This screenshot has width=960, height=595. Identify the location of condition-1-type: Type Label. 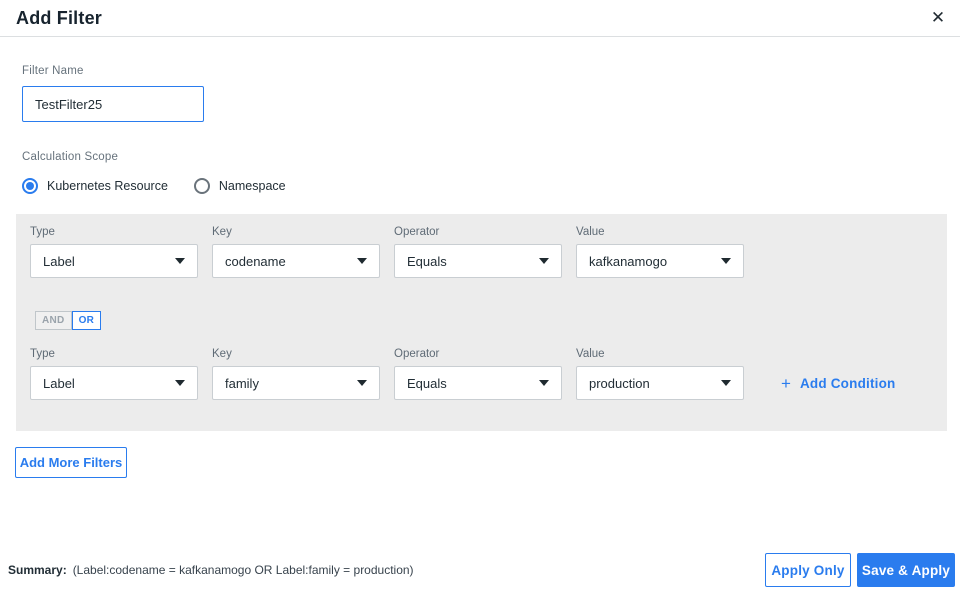
(114, 252).